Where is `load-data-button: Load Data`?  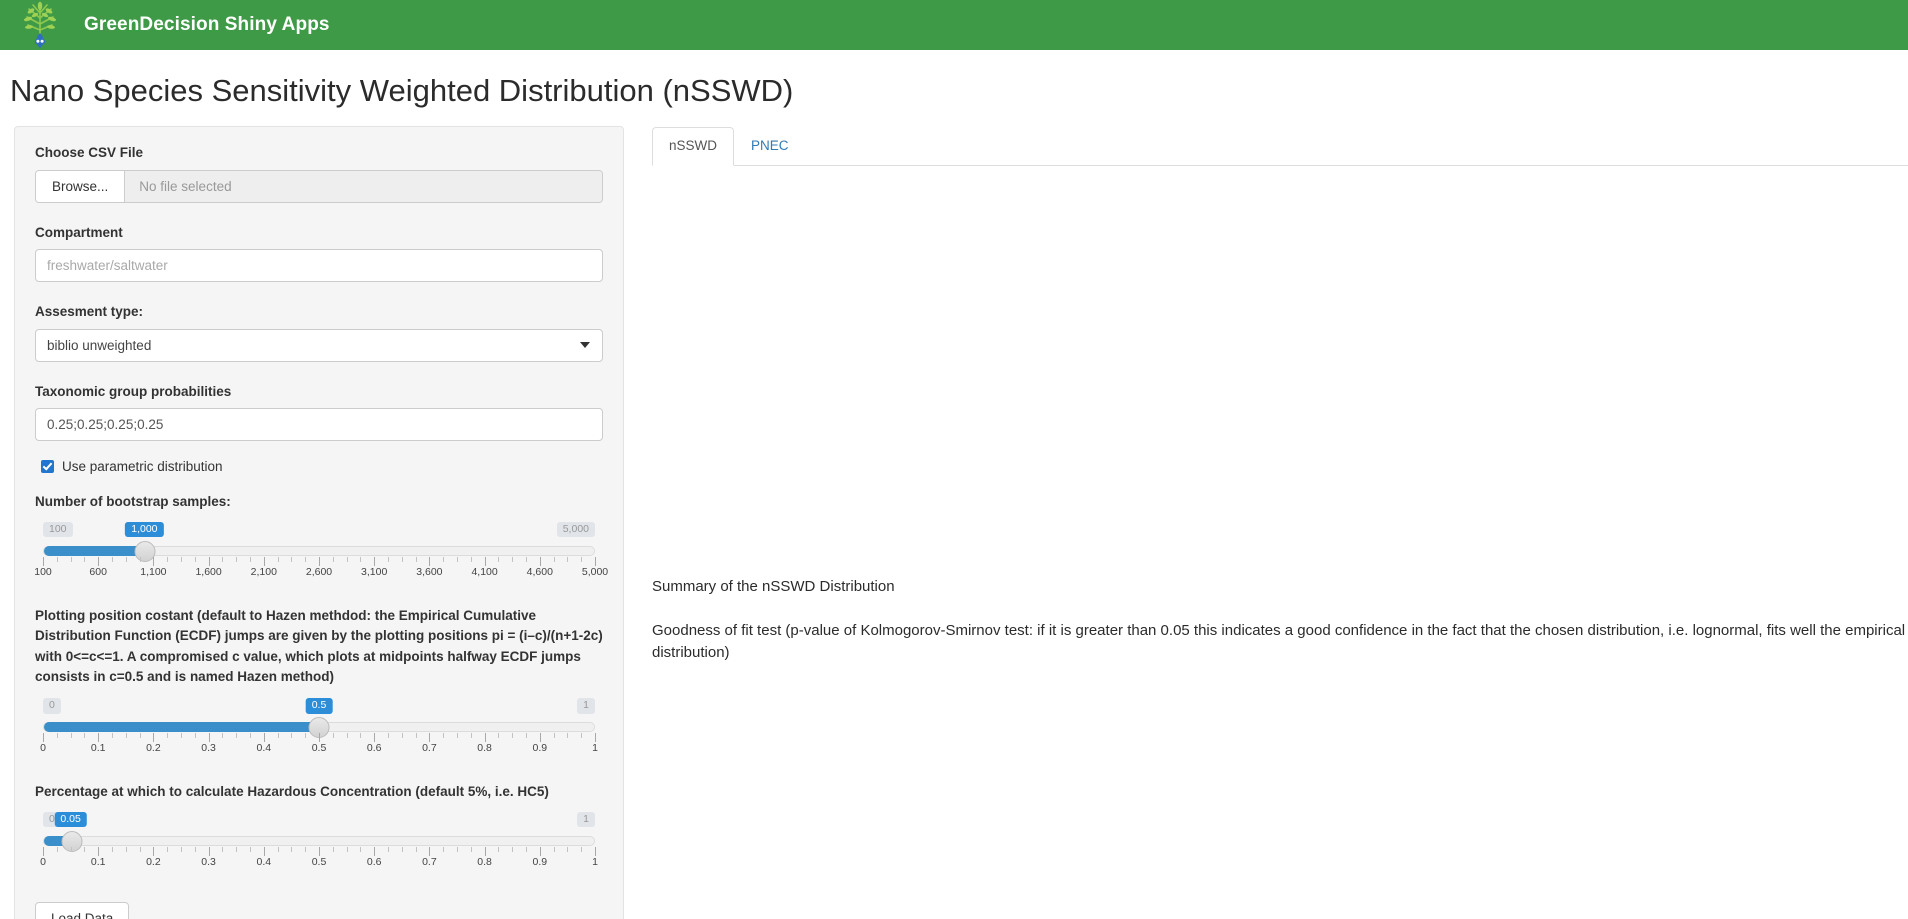
load-data-button: Load Data is located at coordinates (82, 910).